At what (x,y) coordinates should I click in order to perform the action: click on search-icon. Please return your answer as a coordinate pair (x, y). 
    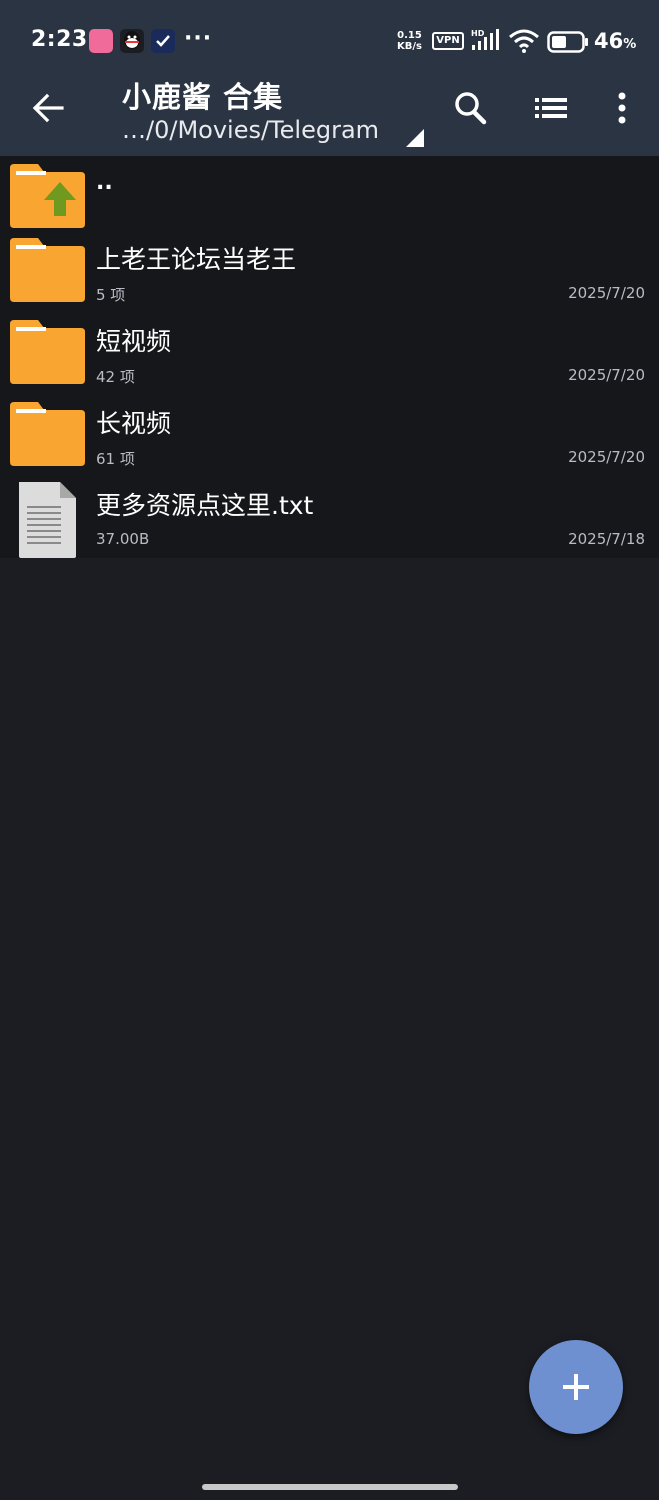
    Looking at the image, I should click on (471, 108).